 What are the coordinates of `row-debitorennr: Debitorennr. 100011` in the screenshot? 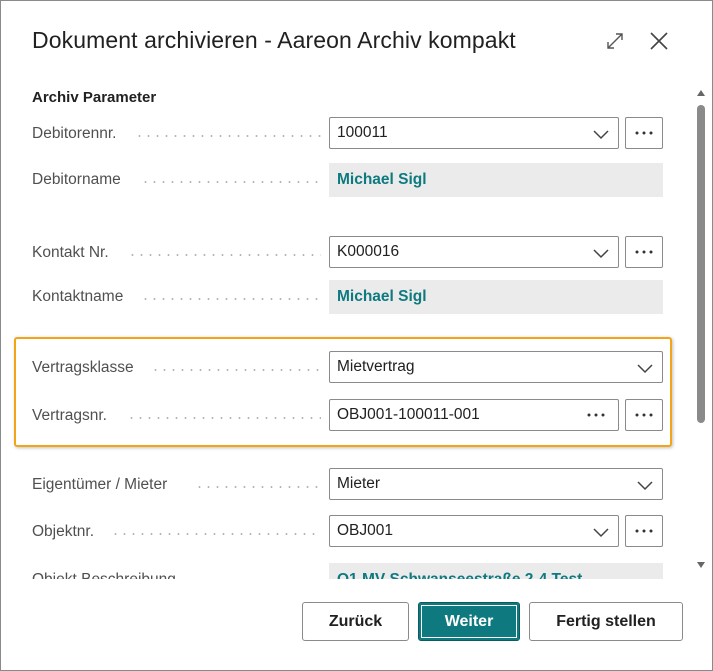 It's located at (346, 135).